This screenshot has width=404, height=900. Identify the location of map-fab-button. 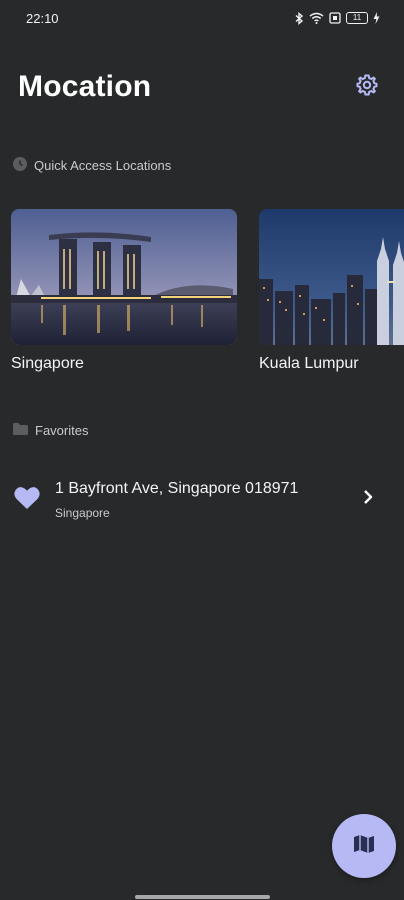
(364, 846).